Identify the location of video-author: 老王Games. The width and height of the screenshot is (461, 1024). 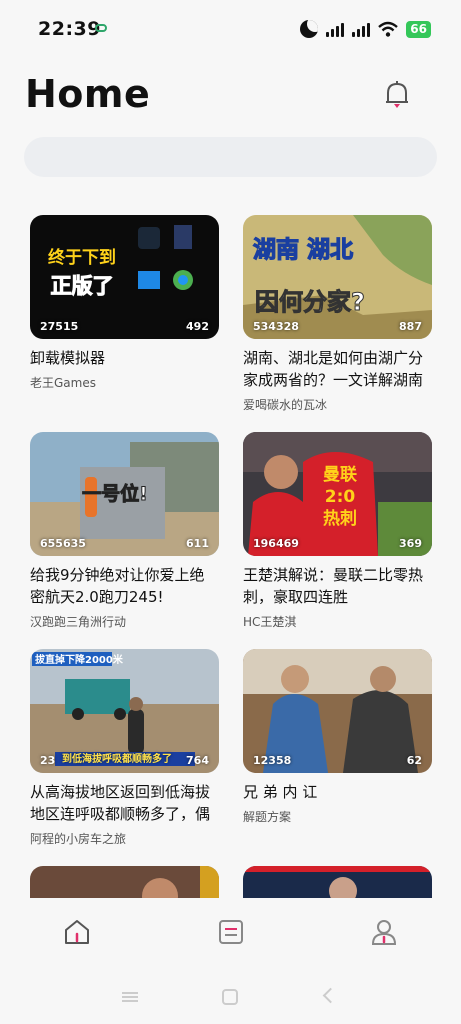
(63, 383).